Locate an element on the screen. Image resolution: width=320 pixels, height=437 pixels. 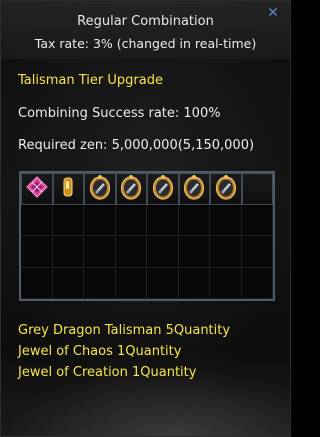
success-rate-text: Combining Success rate: 100% is located at coordinates (119, 113).